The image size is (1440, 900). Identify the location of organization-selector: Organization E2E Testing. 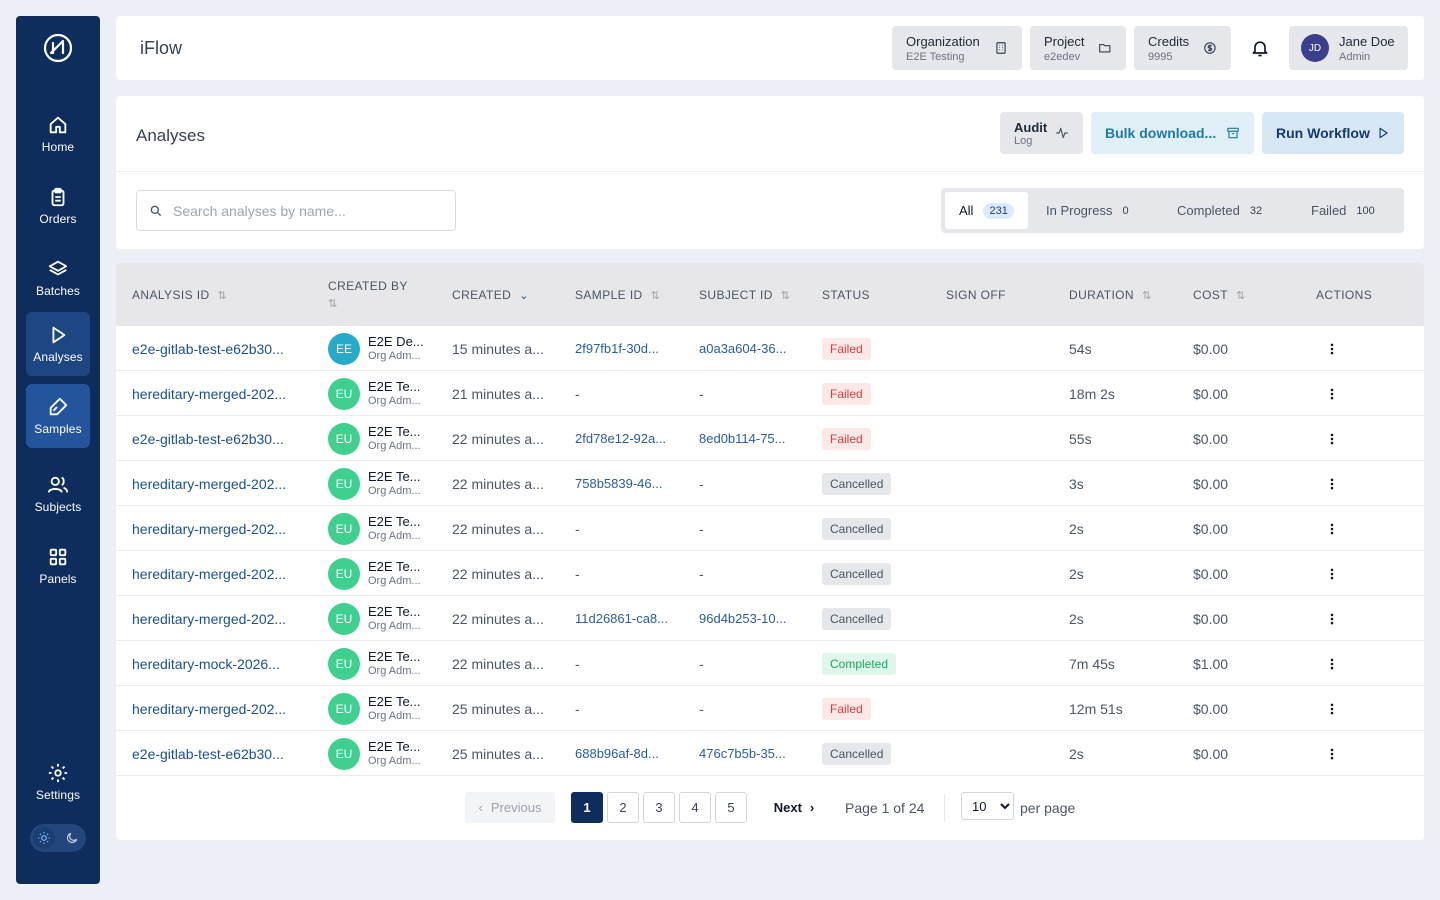
(957, 48).